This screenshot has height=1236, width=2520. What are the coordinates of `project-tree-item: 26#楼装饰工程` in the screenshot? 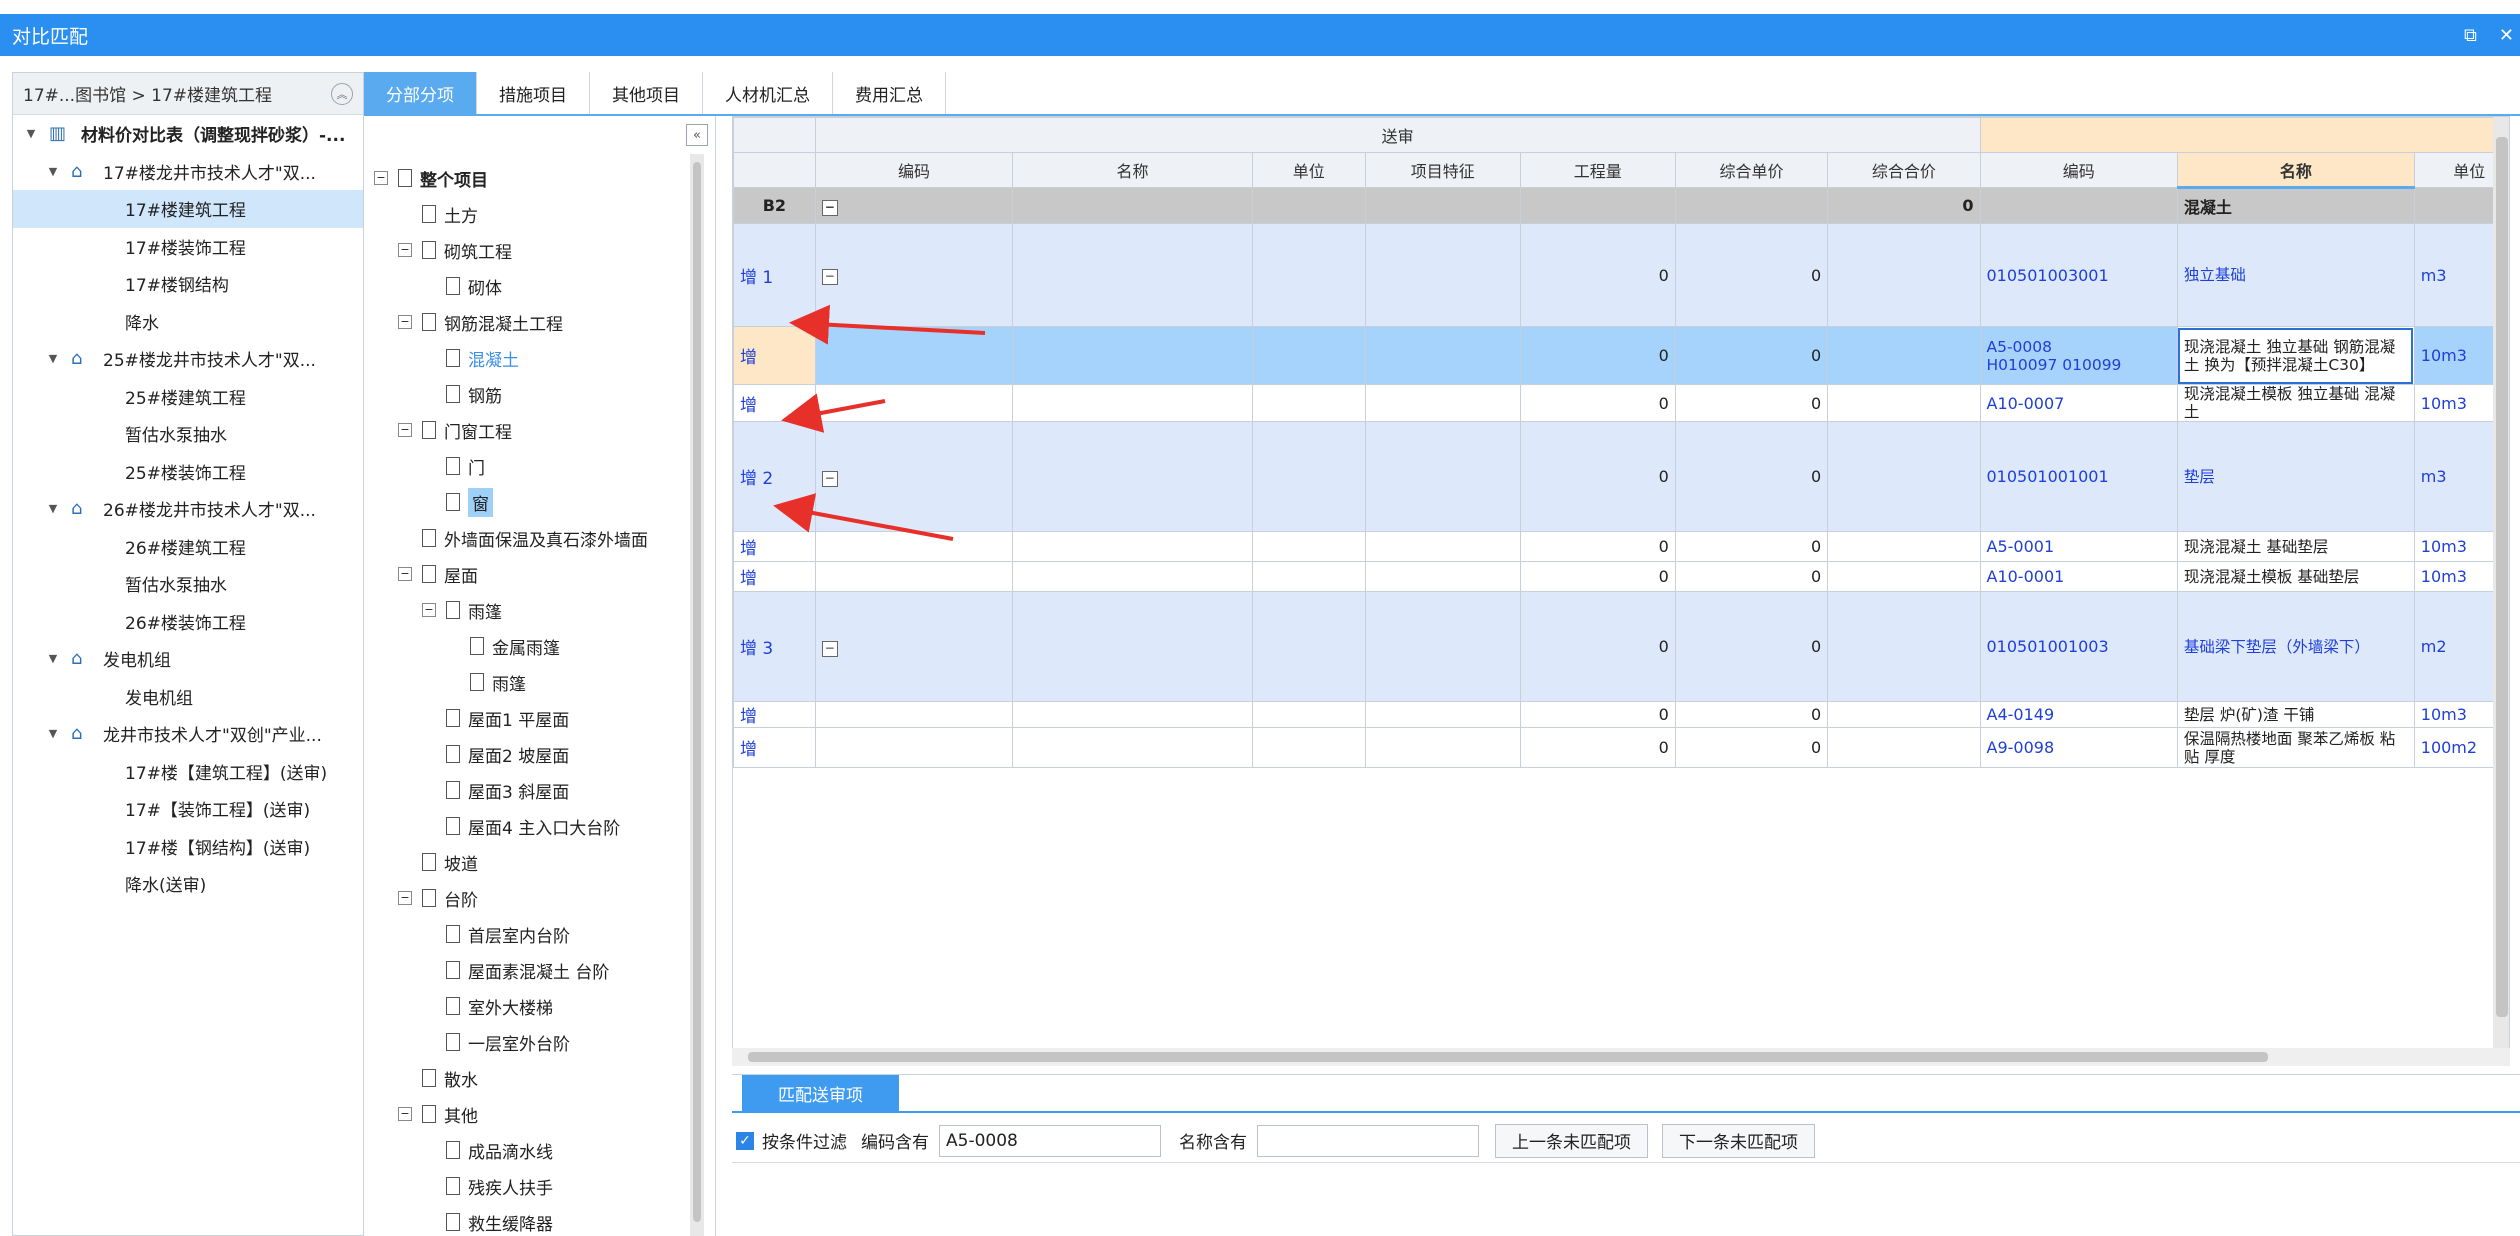 It's located at (188, 622).